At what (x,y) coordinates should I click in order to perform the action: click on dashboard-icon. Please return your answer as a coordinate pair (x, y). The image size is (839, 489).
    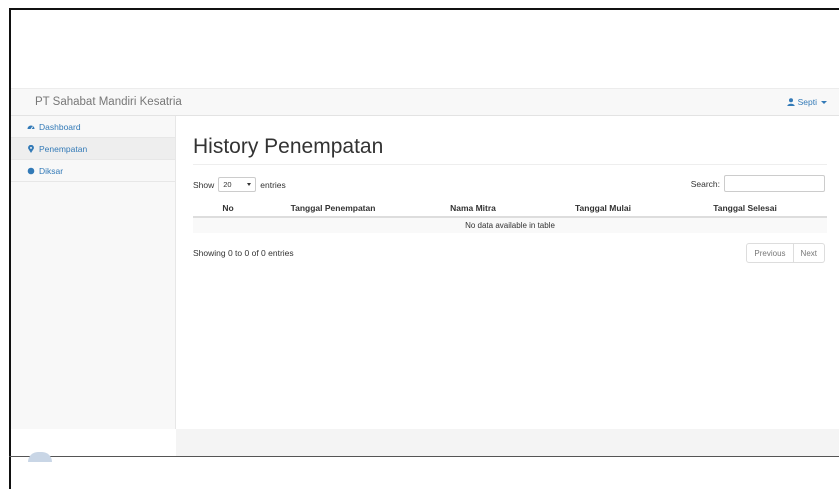
    Looking at the image, I should click on (31, 127).